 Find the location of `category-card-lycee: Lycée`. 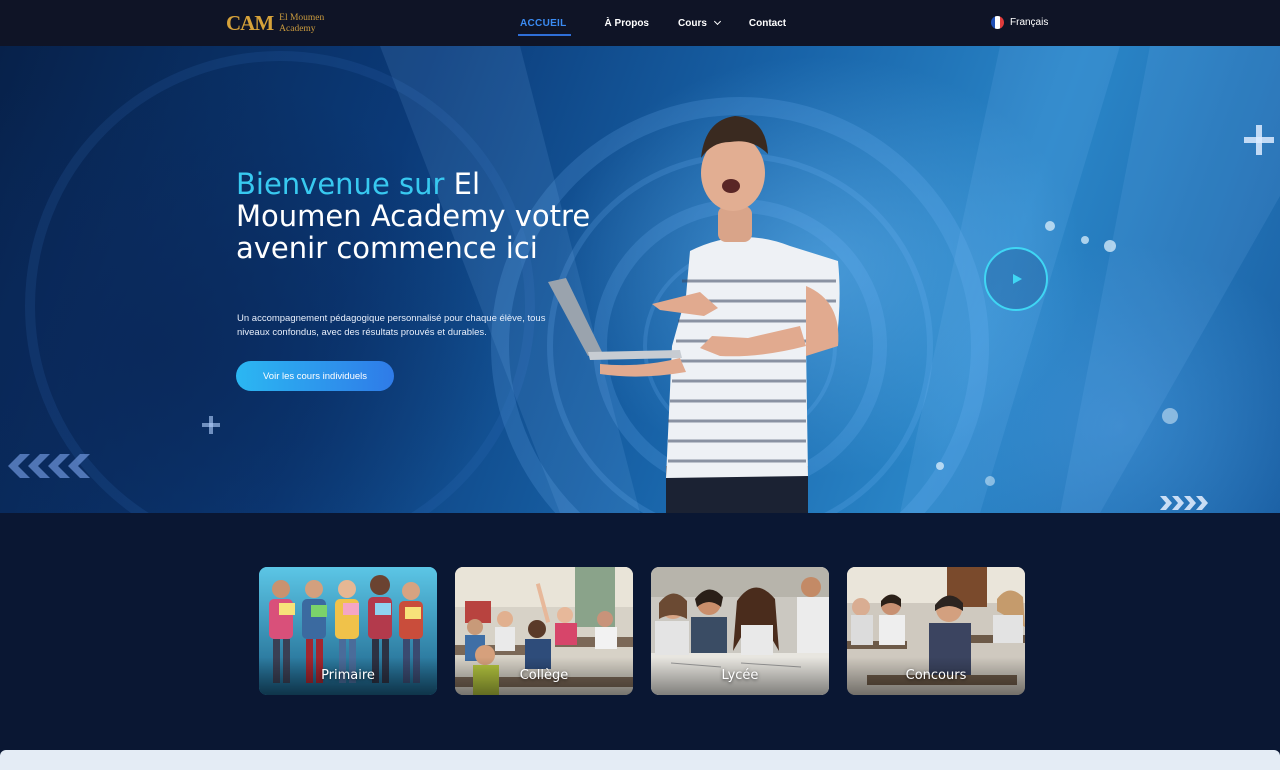

category-card-lycee: Lycée is located at coordinates (740, 631).